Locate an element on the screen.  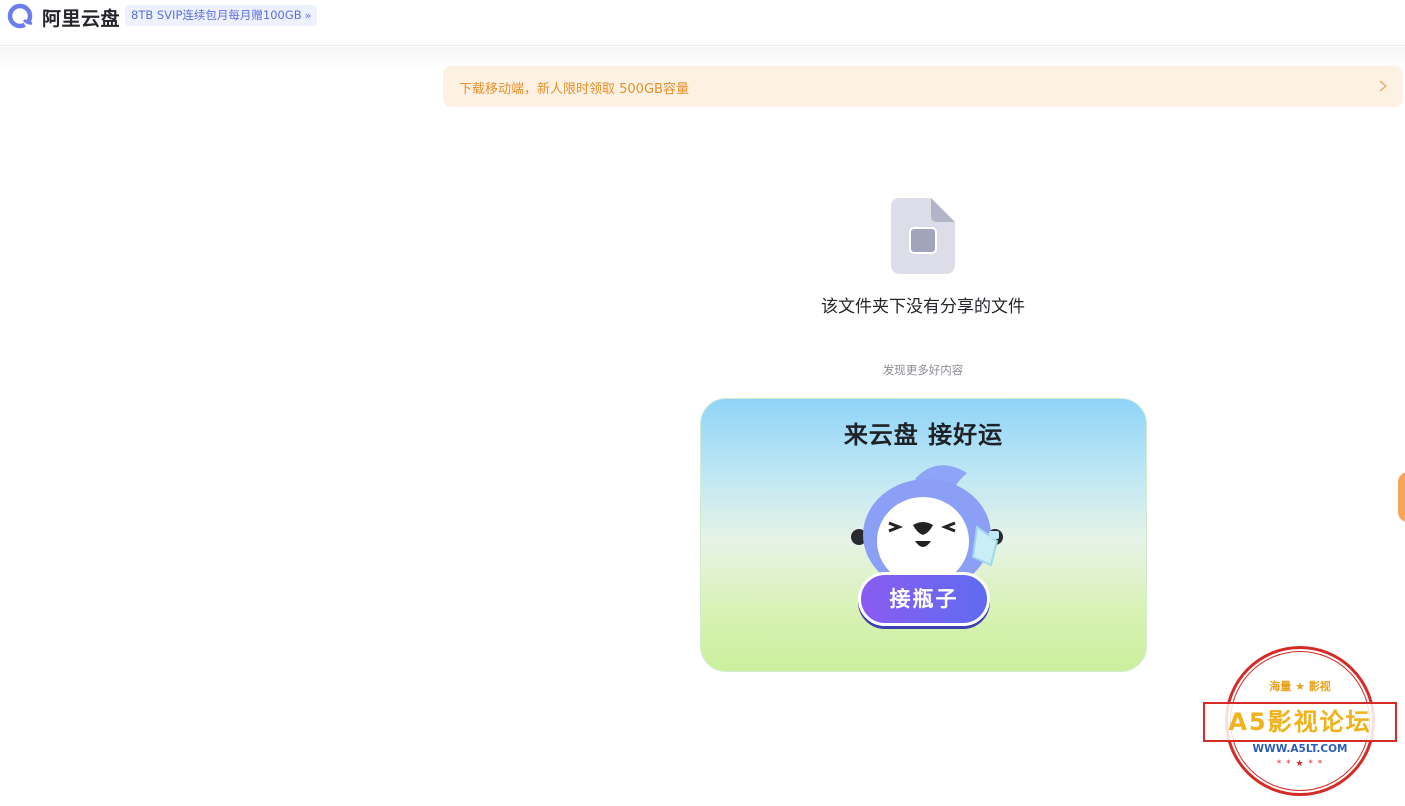
empty-file-icon is located at coordinates (923, 236).